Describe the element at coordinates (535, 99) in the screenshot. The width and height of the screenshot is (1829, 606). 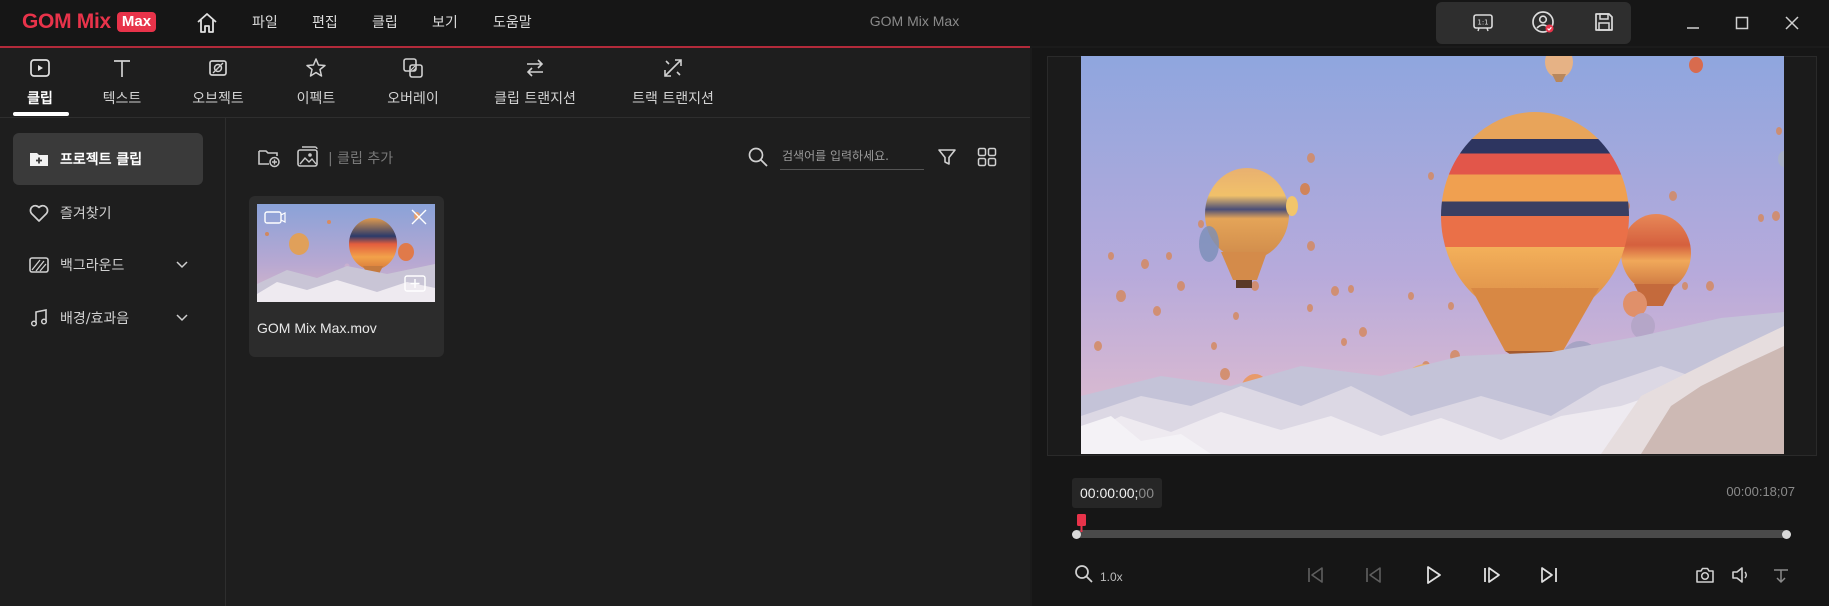
I see `tab-label: 클립 트랜지션` at that location.